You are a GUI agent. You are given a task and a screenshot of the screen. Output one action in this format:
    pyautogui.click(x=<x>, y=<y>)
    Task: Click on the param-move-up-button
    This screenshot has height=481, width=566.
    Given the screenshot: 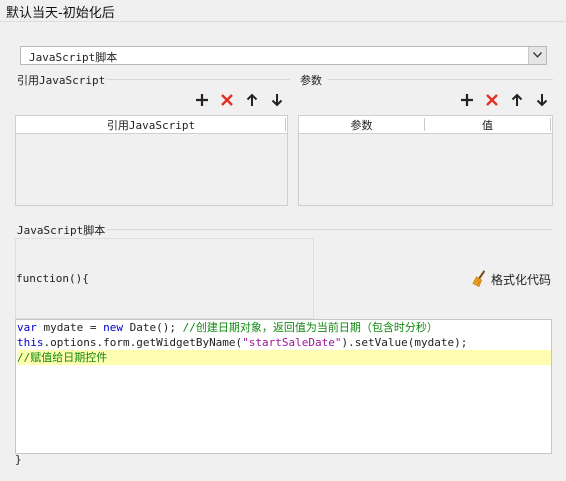 What is the action you would take?
    pyautogui.click(x=517, y=100)
    